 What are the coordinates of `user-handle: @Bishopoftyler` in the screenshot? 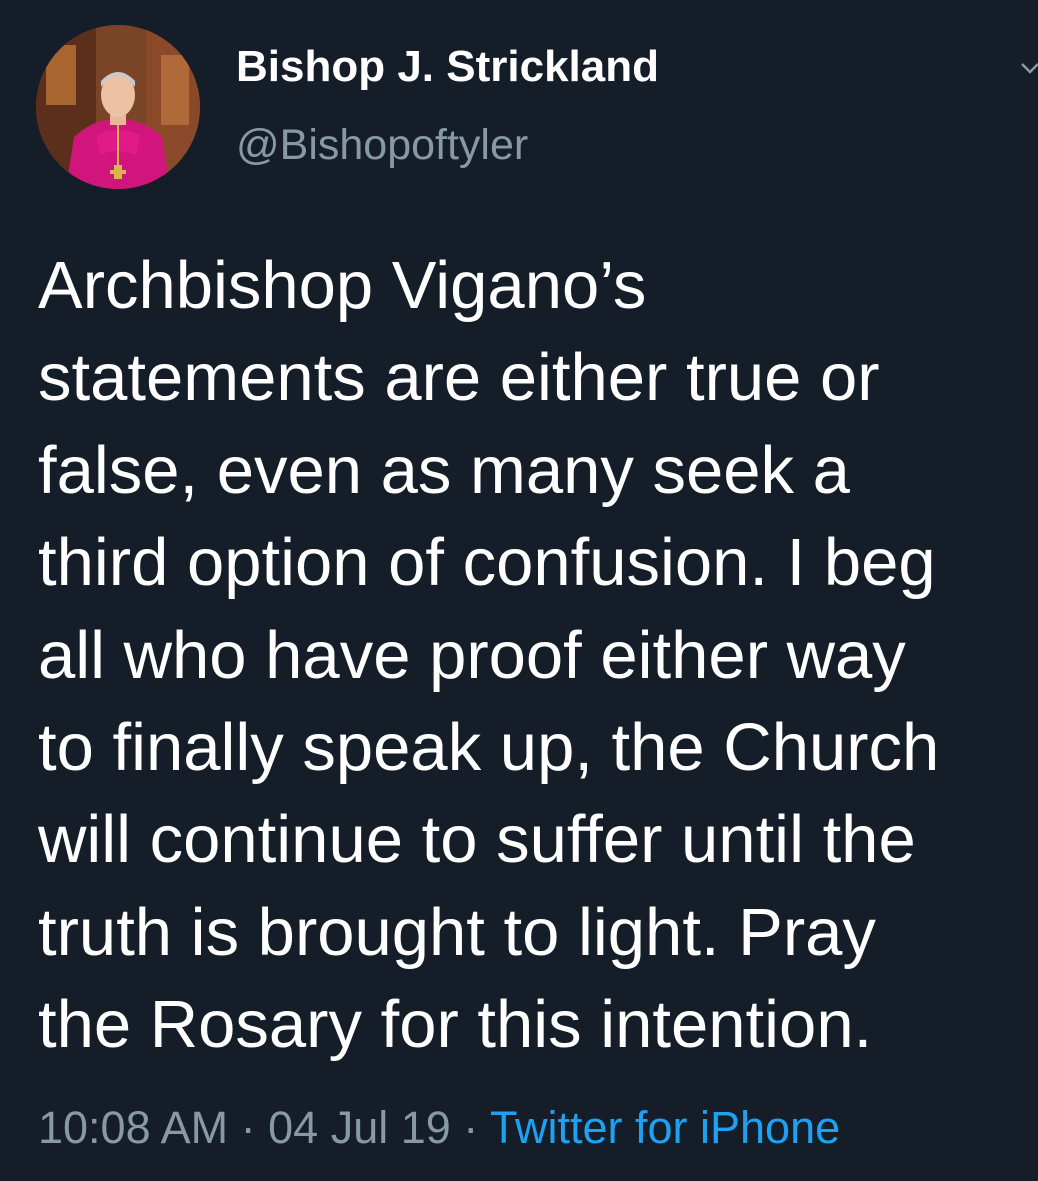 It's located at (382, 145).